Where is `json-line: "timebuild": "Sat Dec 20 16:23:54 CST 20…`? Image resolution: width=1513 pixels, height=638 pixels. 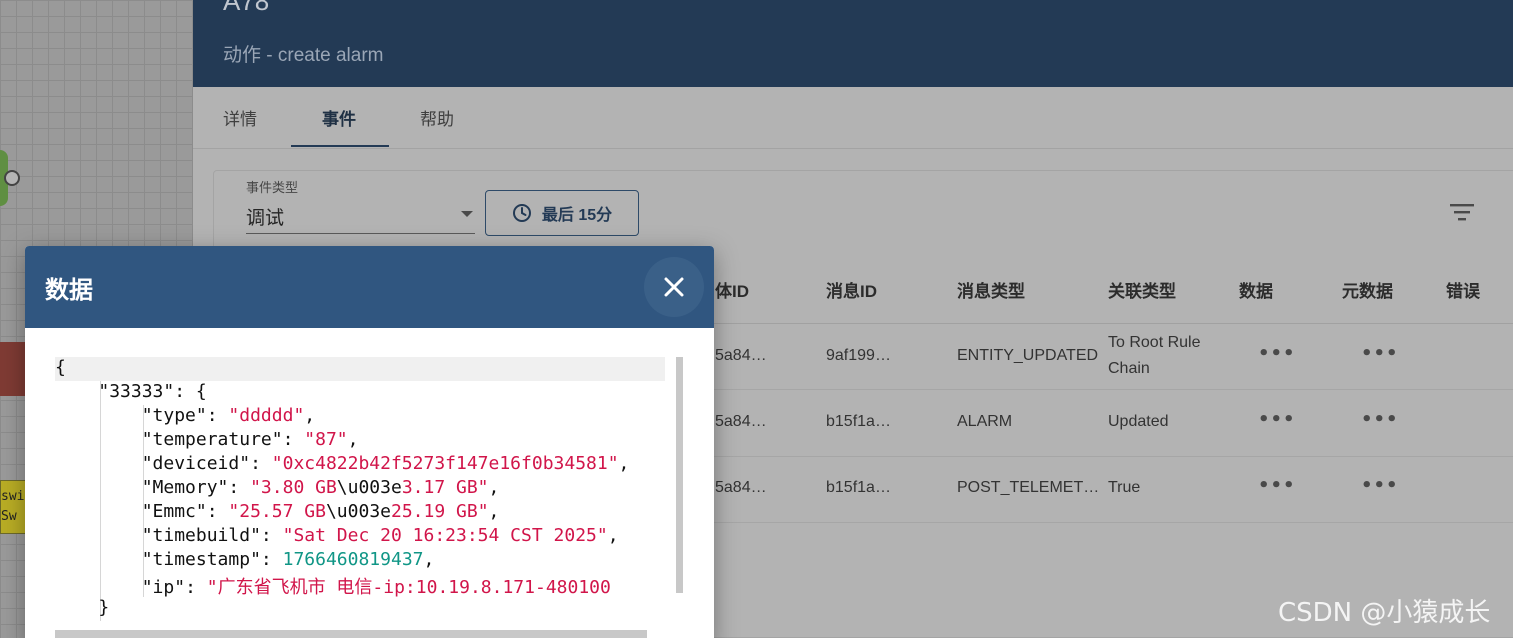
json-line: "timebuild": "Sat Dec 20 16:23:54 CST 20… is located at coordinates (380, 535).